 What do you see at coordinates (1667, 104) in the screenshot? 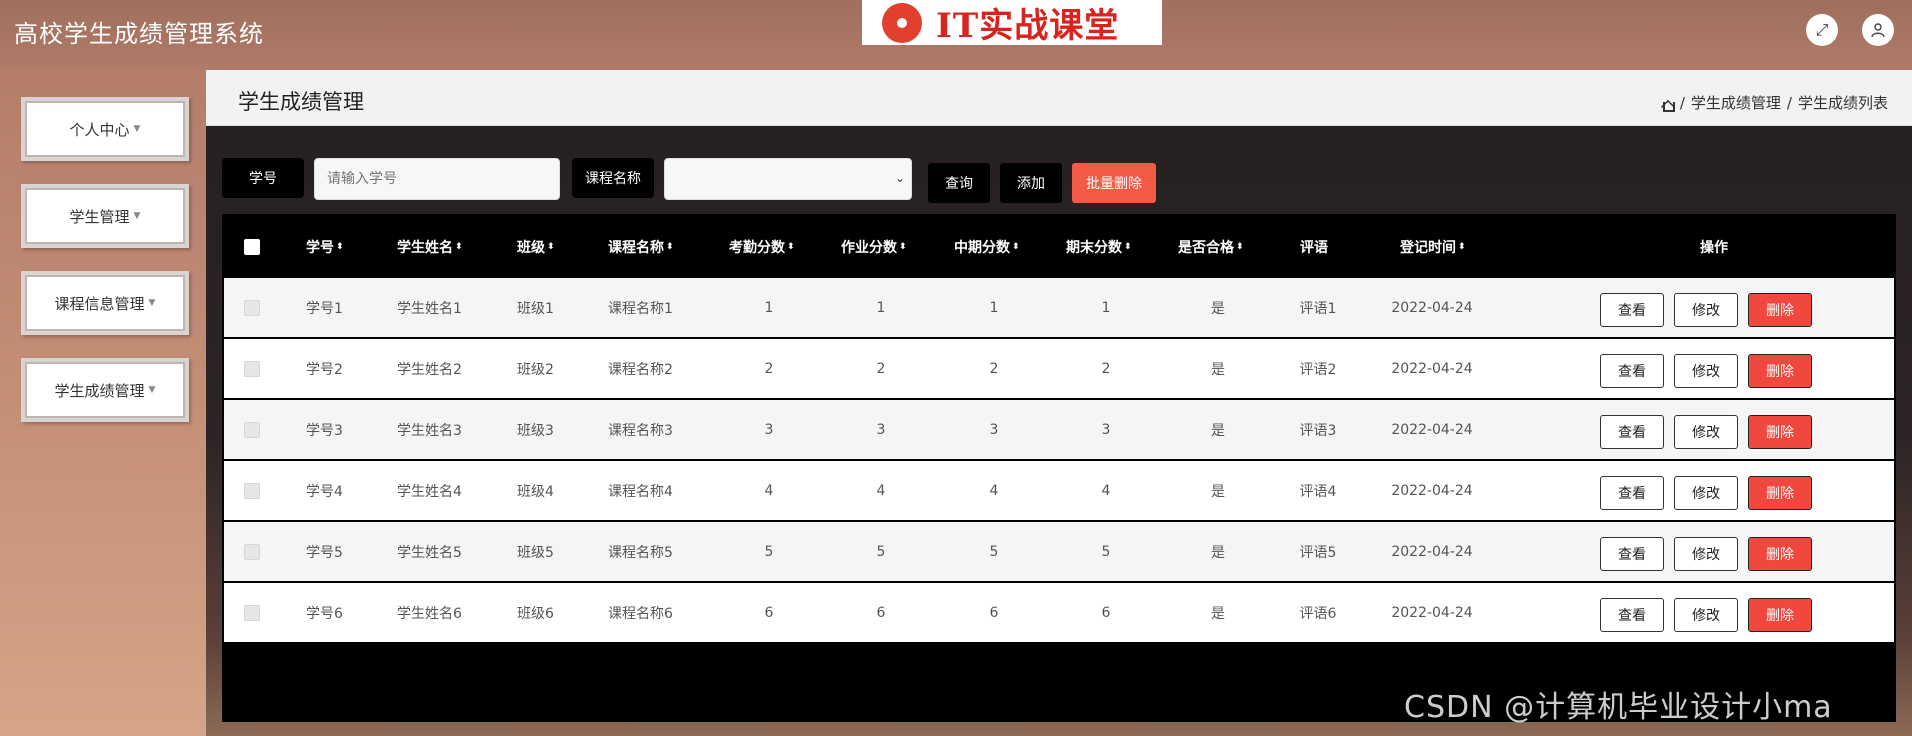
I see `home-icon` at bounding box center [1667, 104].